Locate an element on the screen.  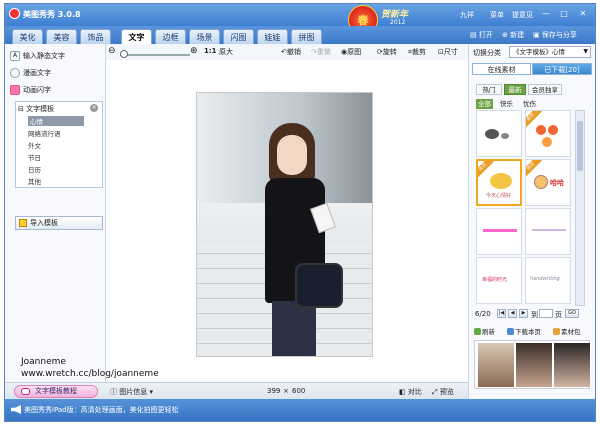
filter-sad: 忧伤 is located at coordinates (529, 104).